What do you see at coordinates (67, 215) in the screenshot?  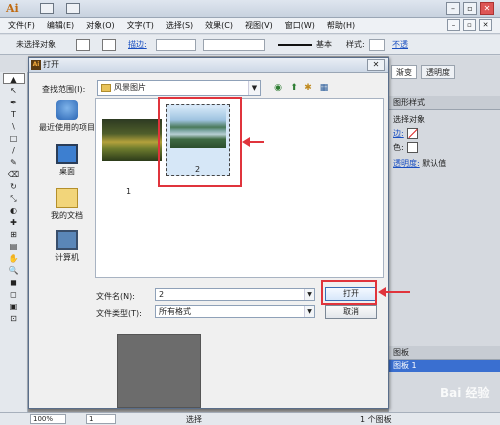 I see `place-label: 我的文档` at bounding box center [67, 215].